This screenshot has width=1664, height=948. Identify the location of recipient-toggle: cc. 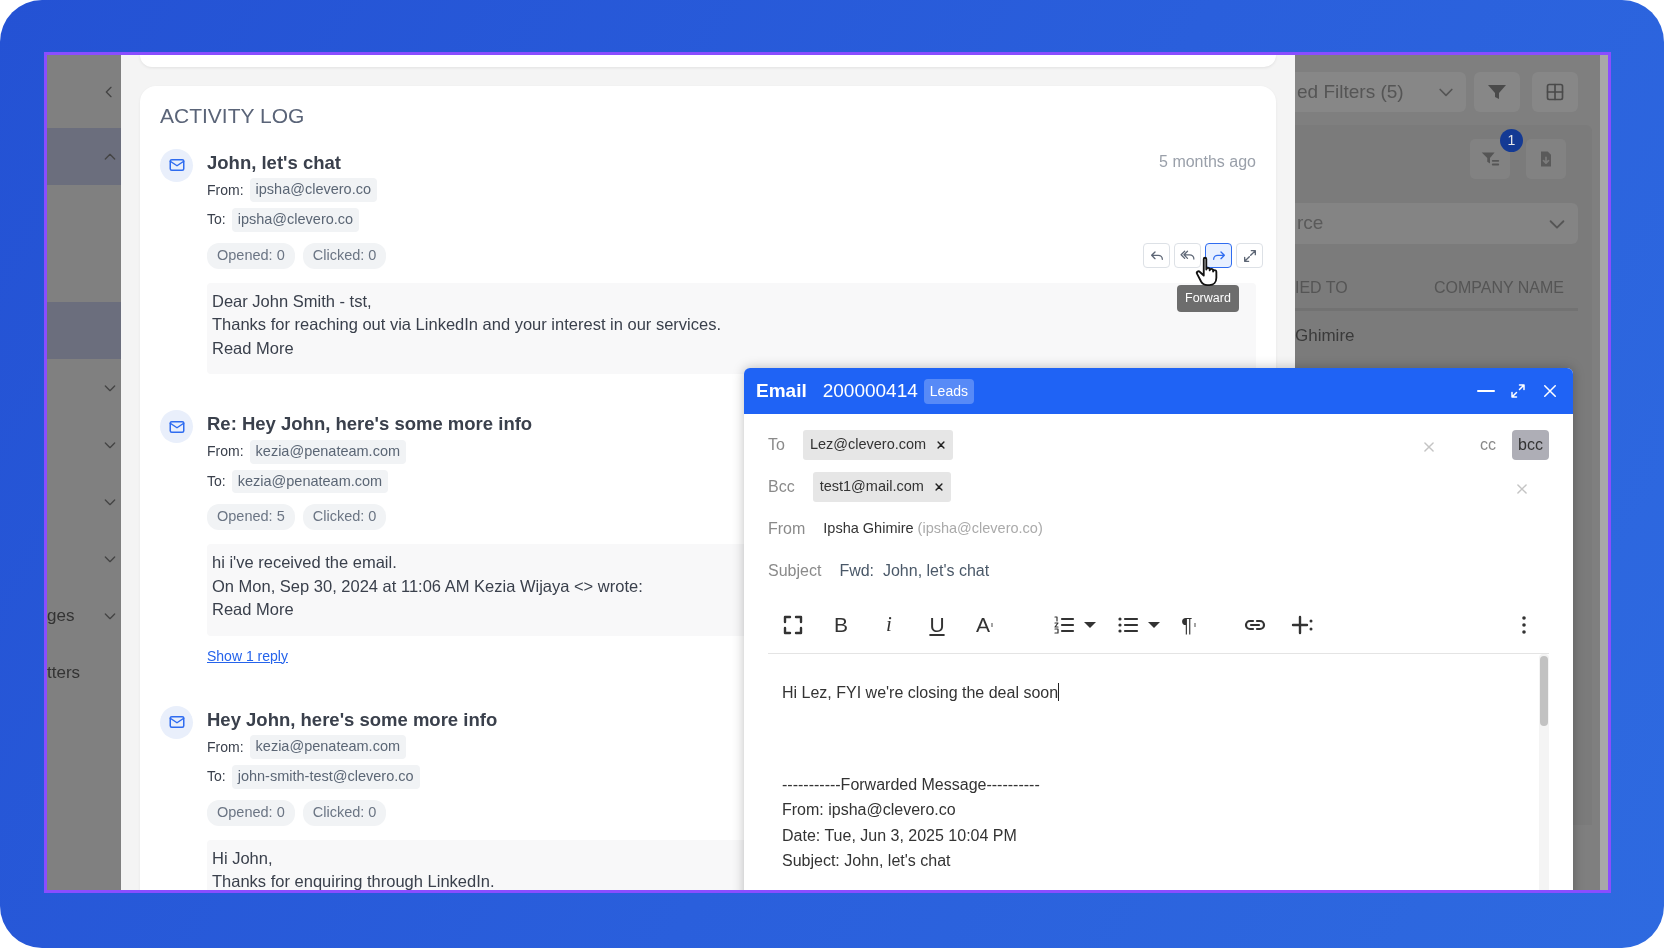
(1488, 445).